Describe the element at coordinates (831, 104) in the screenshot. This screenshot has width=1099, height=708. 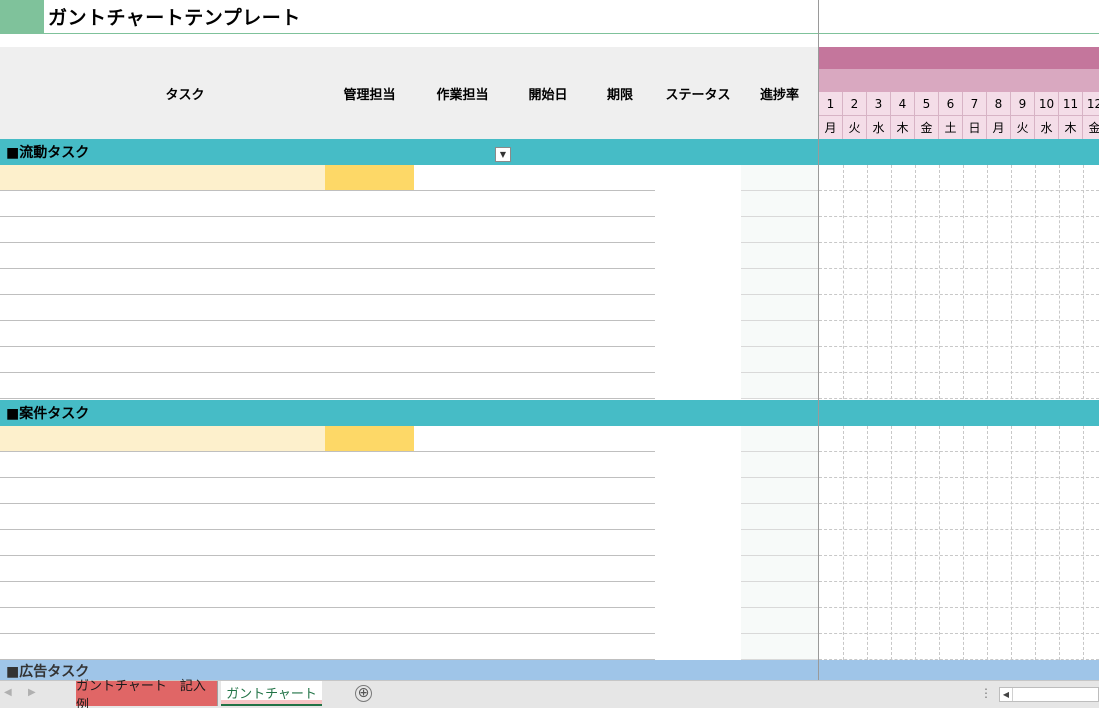
I see `calendar-day-number: 1` at that location.